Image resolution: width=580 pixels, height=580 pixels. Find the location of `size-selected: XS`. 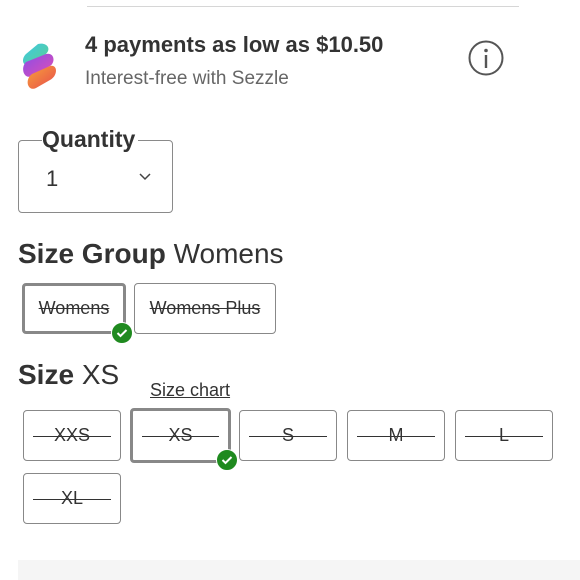

size-selected: XS is located at coordinates (100, 374).